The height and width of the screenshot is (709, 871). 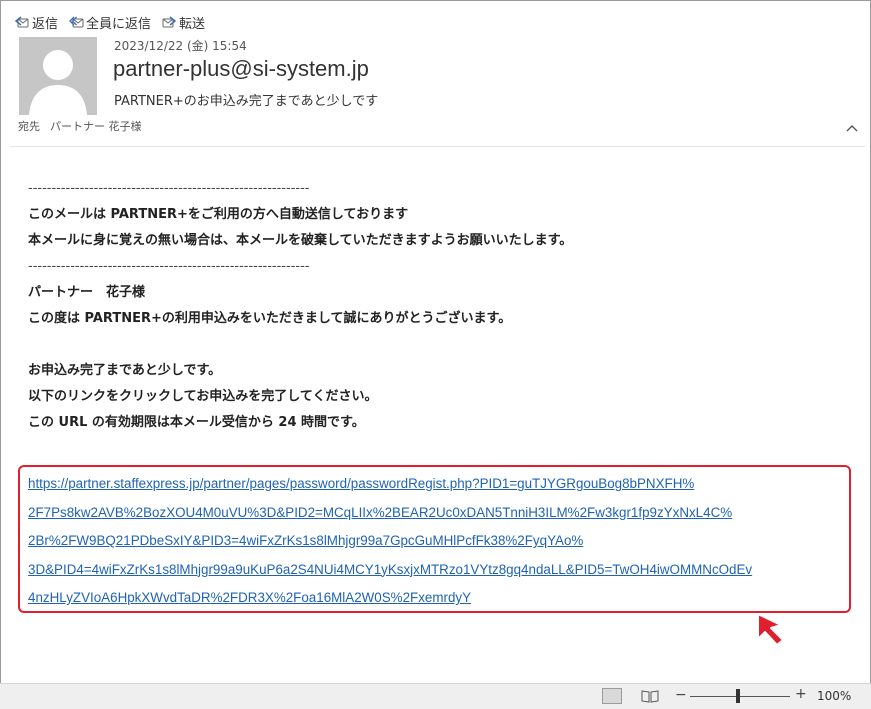 What do you see at coordinates (650, 696) in the screenshot?
I see `reading-view-icon` at bounding box center [650, 696].